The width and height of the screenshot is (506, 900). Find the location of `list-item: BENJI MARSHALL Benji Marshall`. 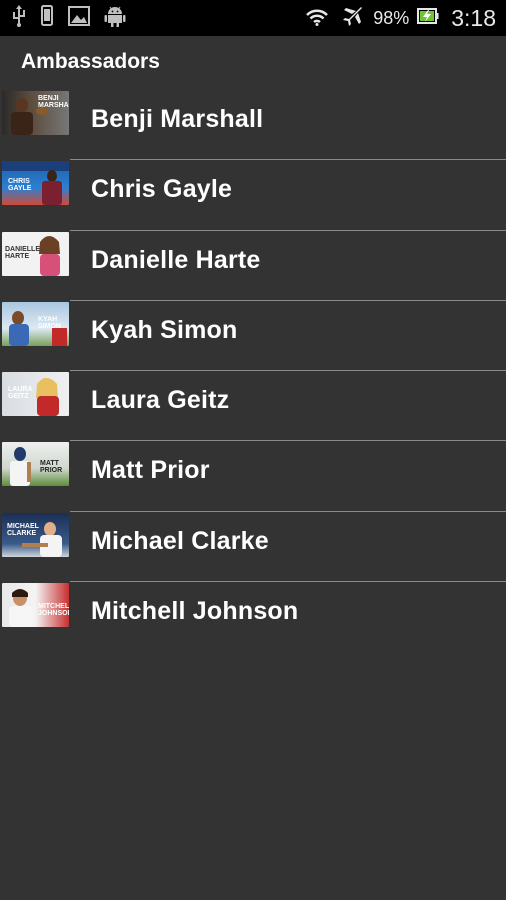

list-item: BENJI MARSHALL Benji Marshall is located at coordinates (253, 125).